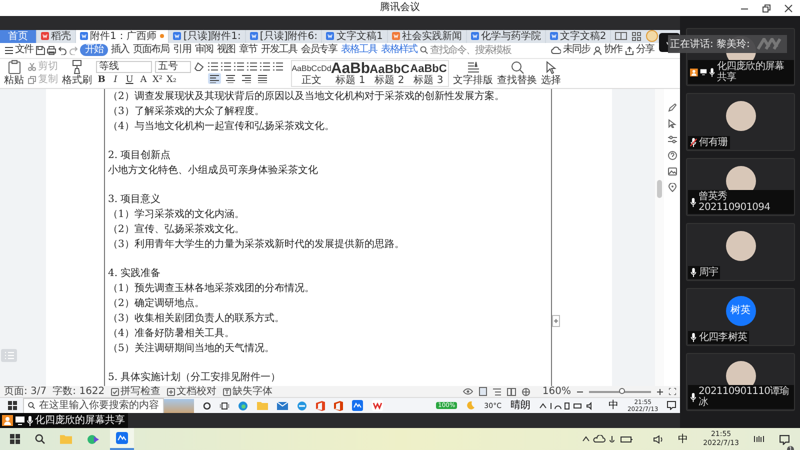  What do you see at coordinates (511, 392) in the screenshot?
I see `book-icon` at bounding box center [511, 392].